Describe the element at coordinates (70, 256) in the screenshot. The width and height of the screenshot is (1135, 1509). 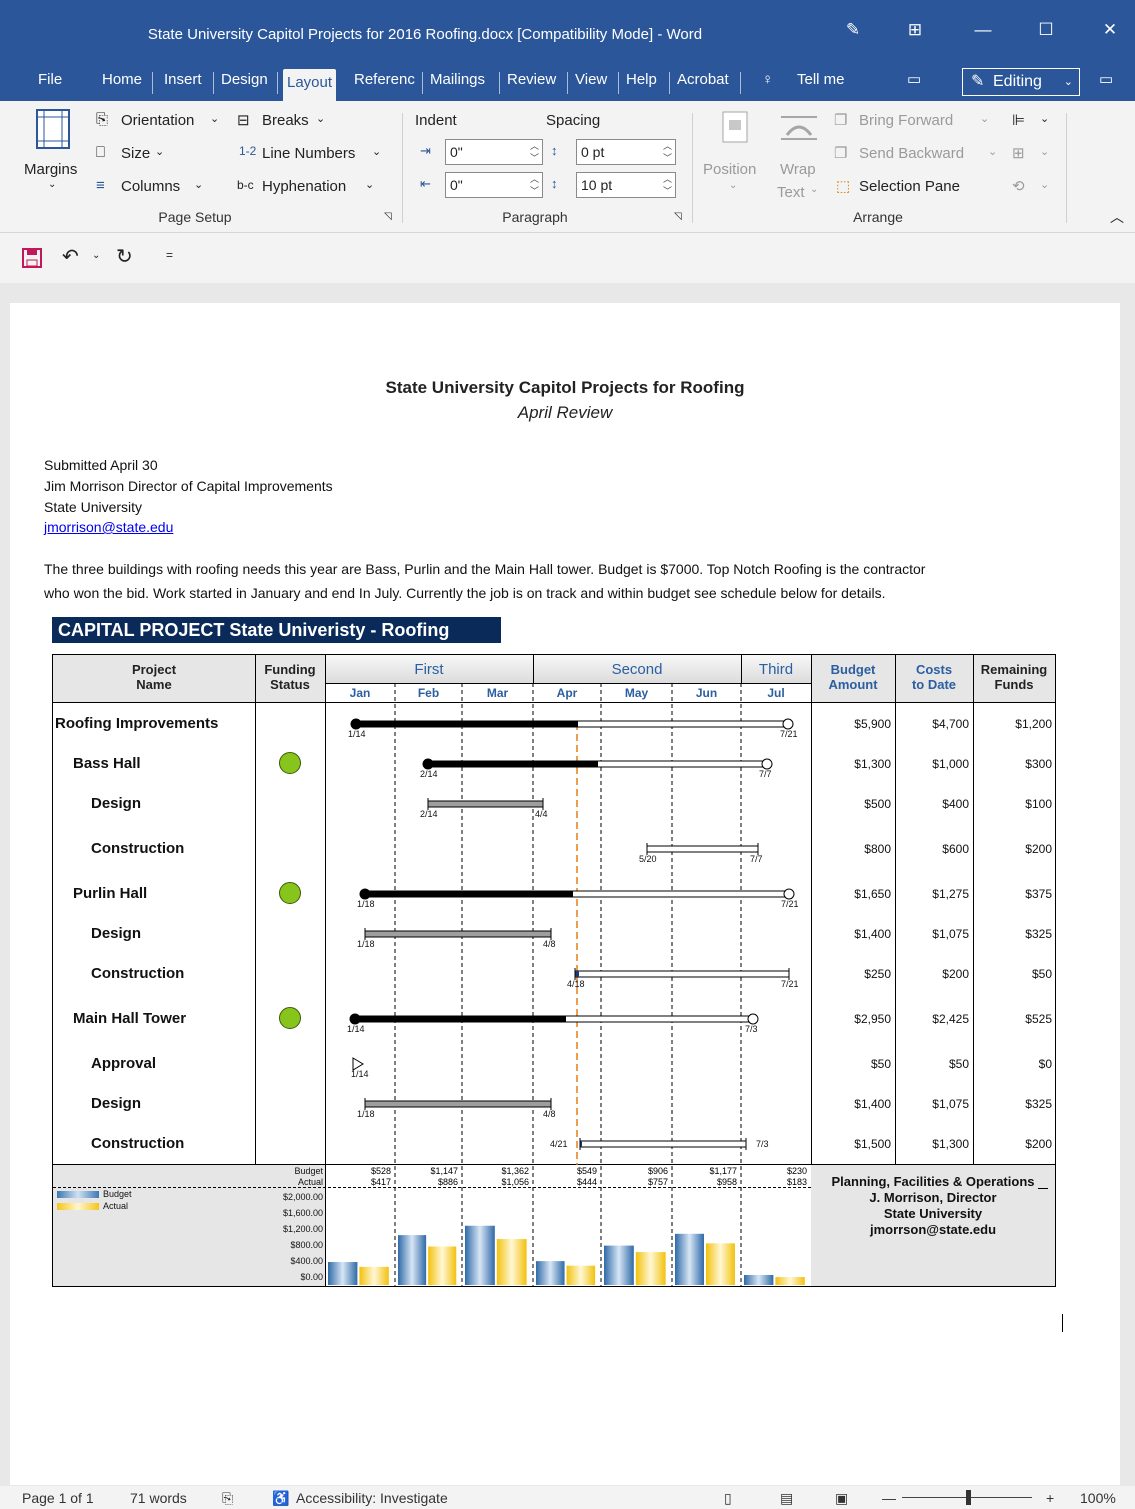
I see `undo-icon: ↶` at that location.